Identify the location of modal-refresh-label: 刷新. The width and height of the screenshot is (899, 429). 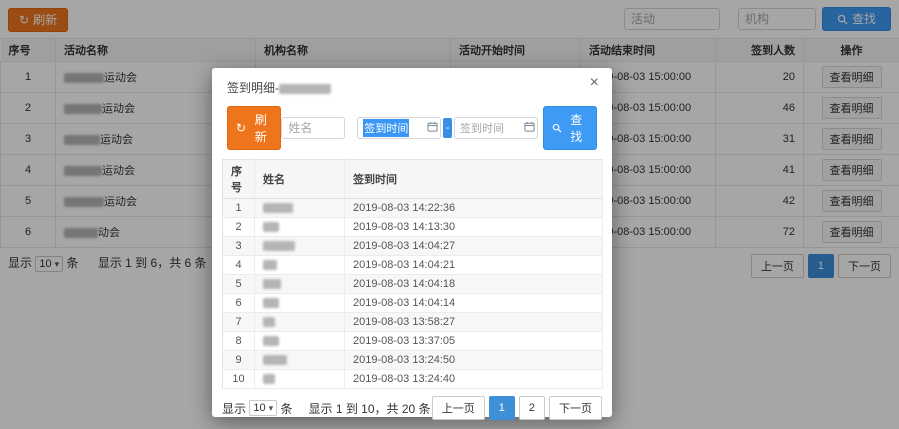
(260, 128).